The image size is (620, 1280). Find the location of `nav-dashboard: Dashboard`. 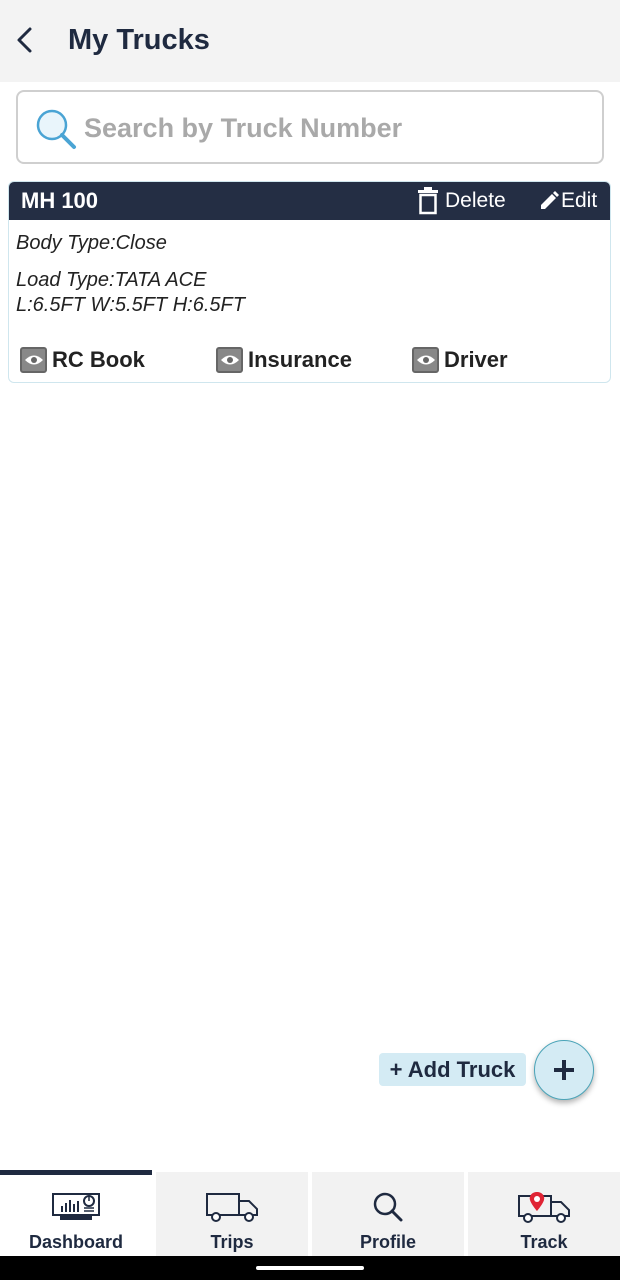

nav-dashboard: Dashboard is located at coordinates (76, 1213).